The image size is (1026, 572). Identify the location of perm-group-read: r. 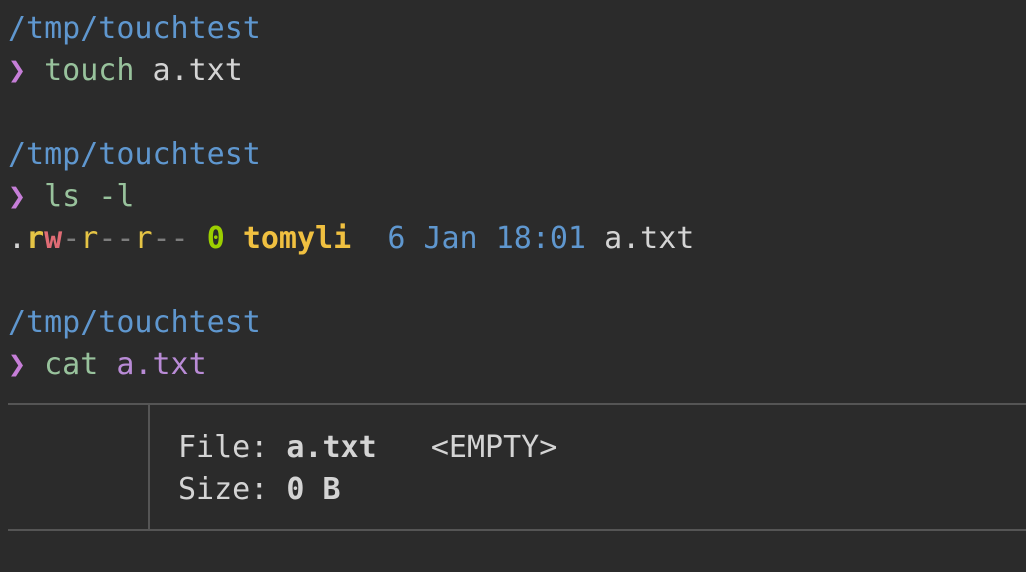
(89, 238).